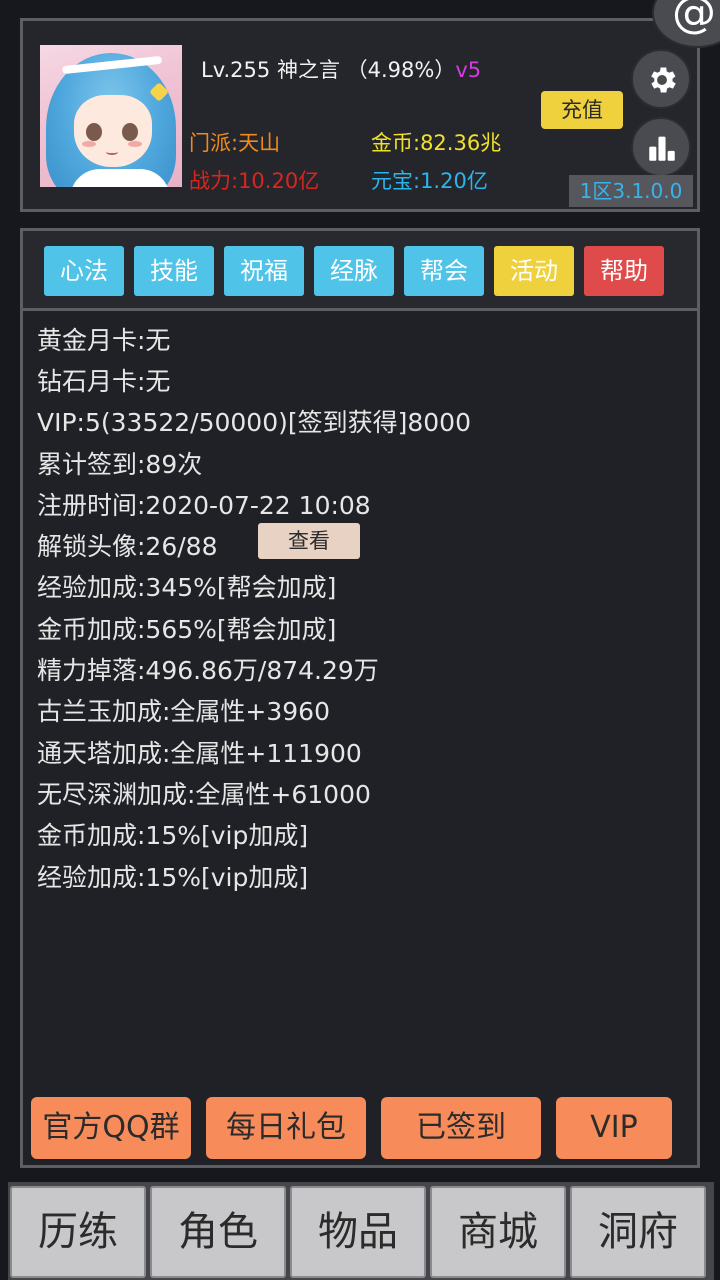 This screenshot has height=1280, width=720. I want to click on info-gold-card: 黄金月卡:无, so click(104, 340).